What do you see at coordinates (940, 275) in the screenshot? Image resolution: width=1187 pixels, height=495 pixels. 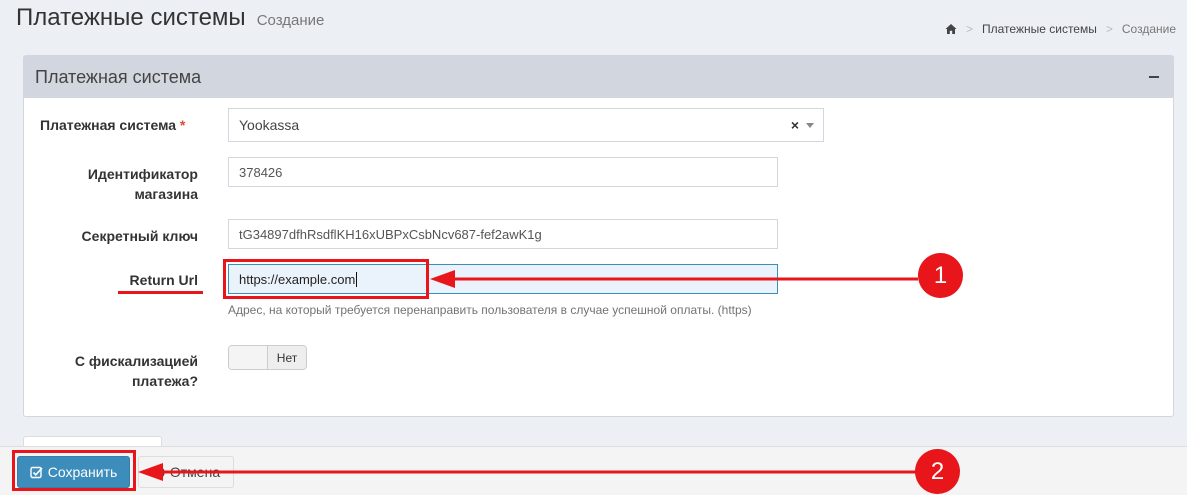 I see `annotation-badge-1: 1` at bounding box center [940, 275].